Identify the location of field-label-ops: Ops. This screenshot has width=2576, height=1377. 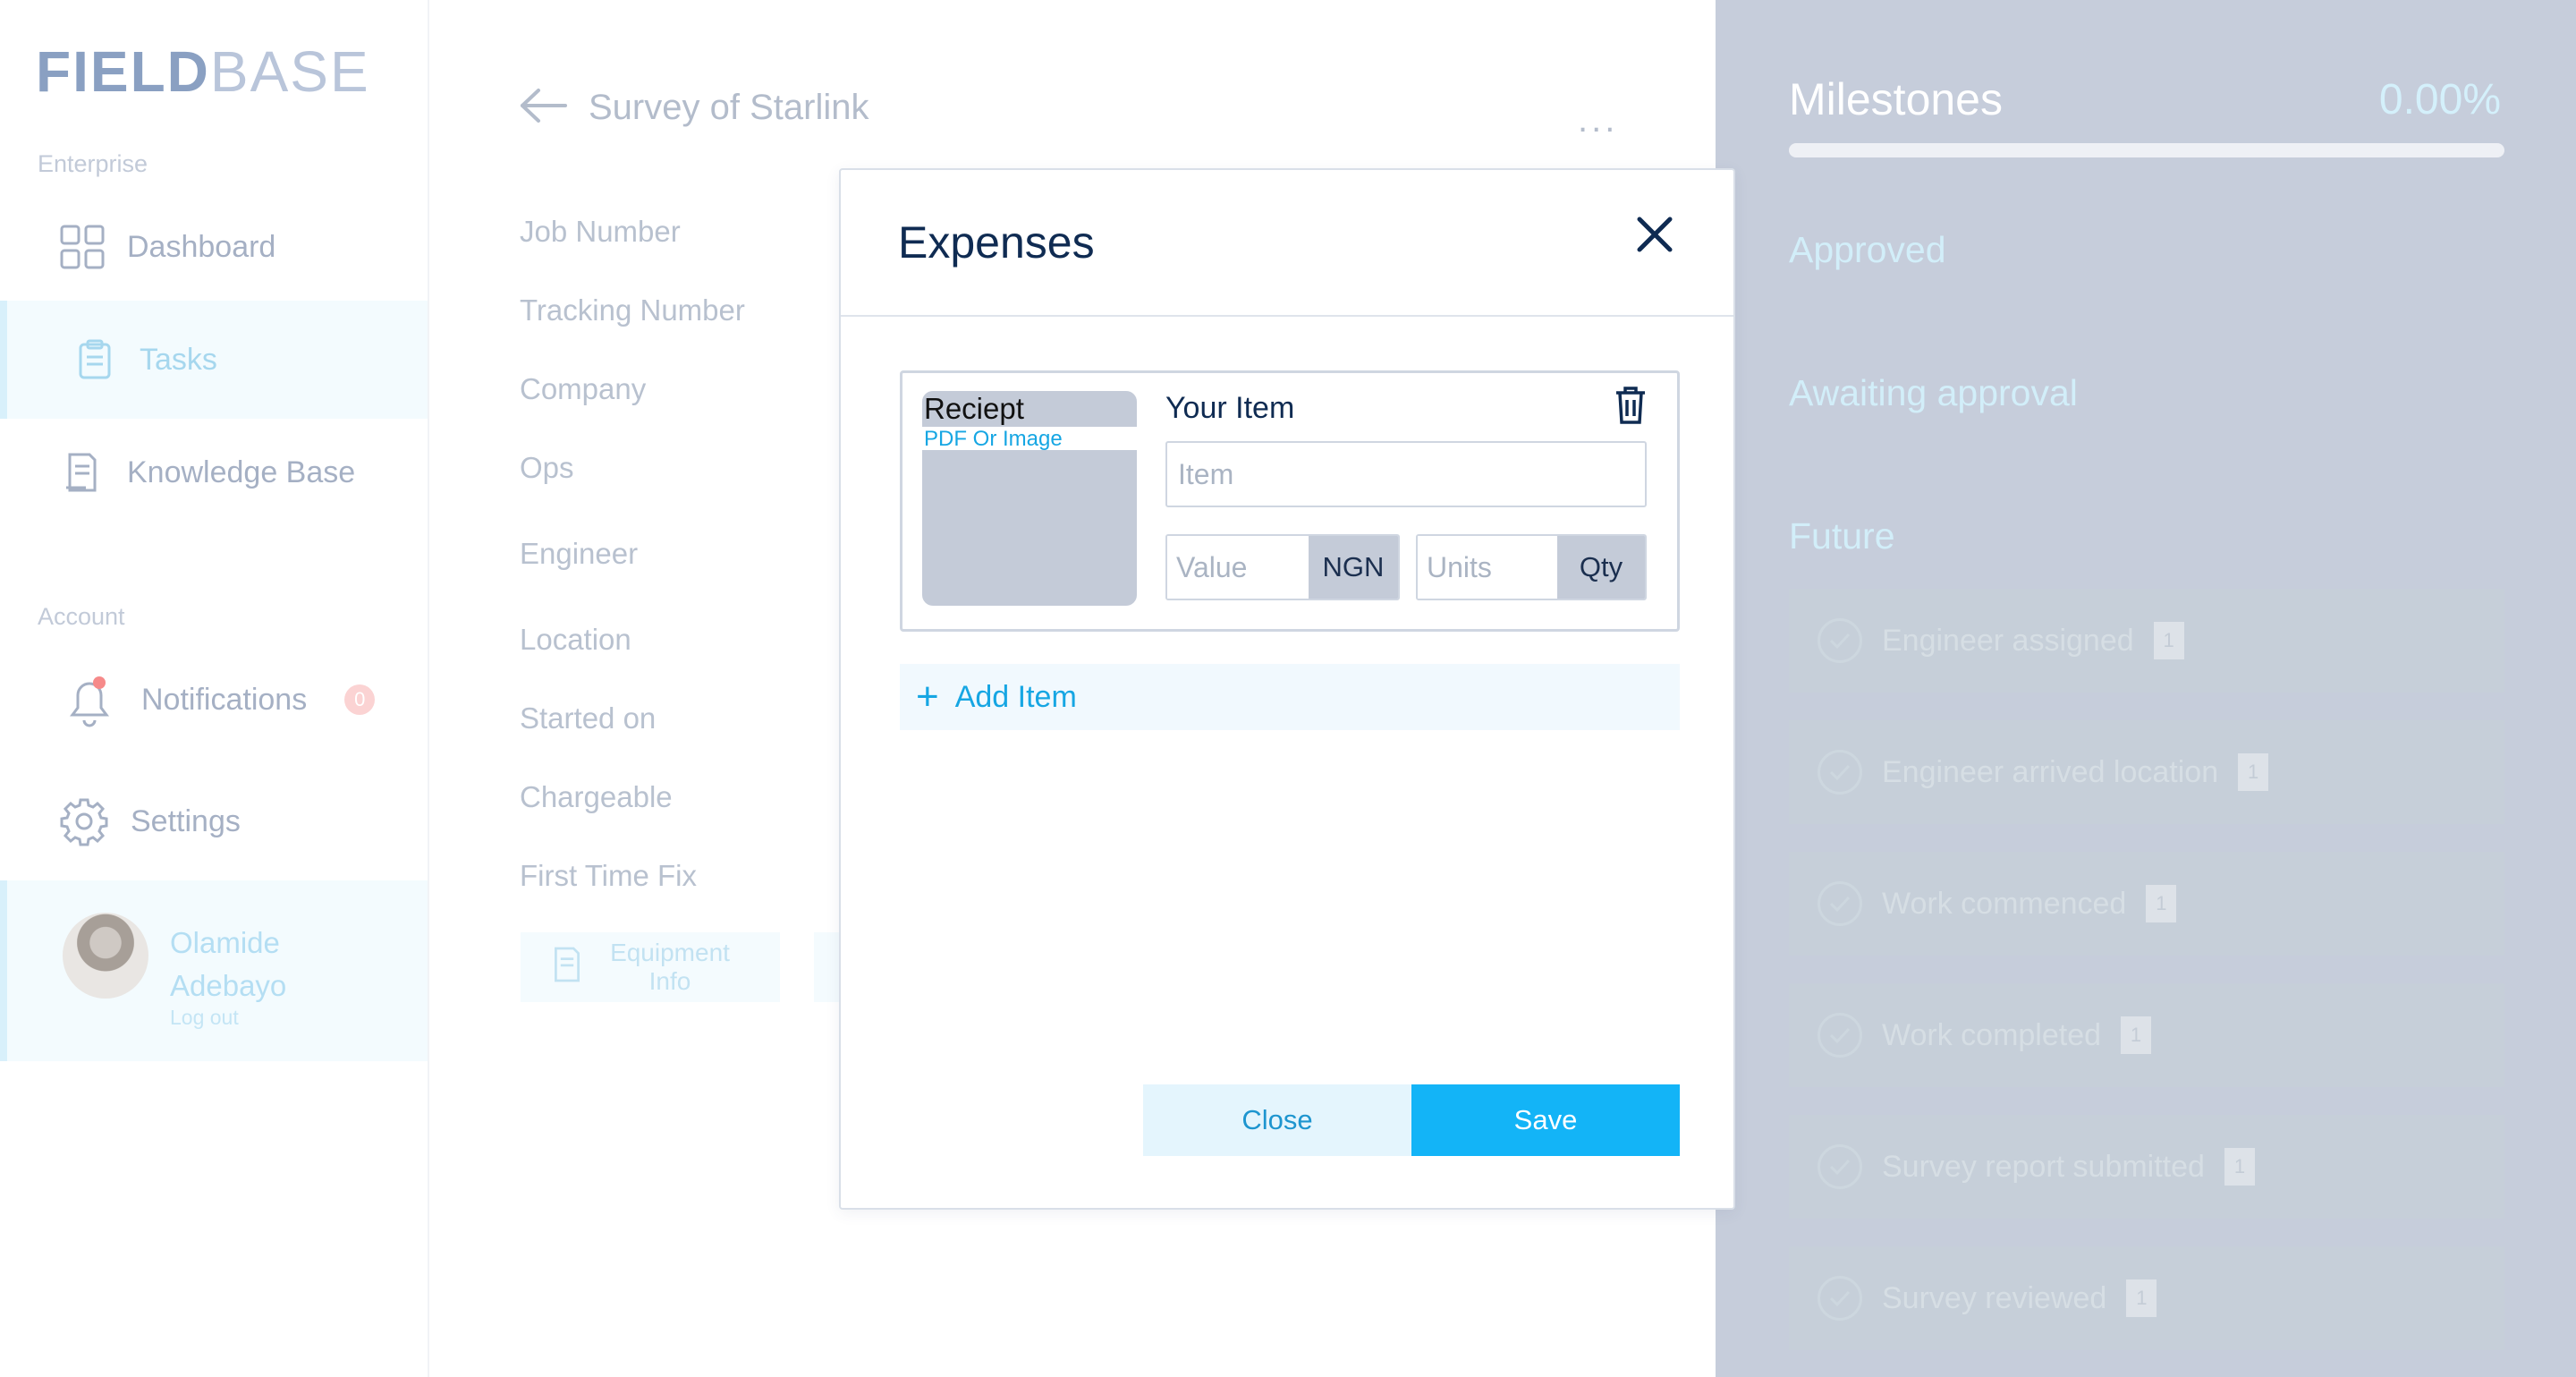
(547, 467).